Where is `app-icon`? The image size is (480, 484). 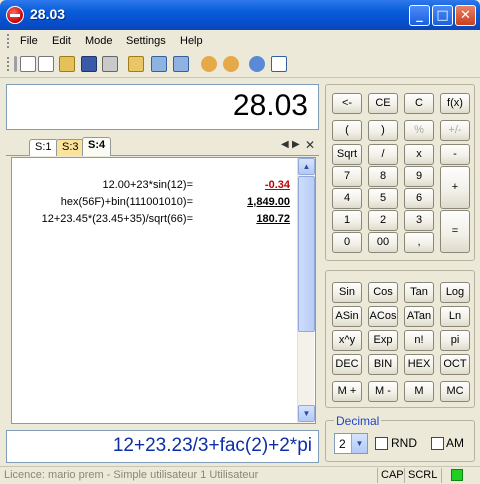 app-icon is located at coordinates (15, 15).